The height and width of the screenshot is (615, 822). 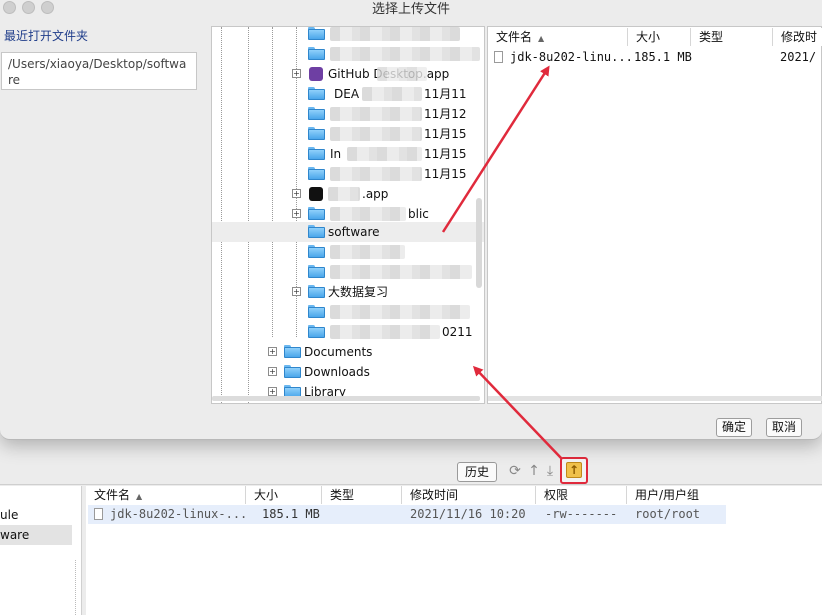 I want to click on upload-icon: ↑, so click(x=574, y=470).